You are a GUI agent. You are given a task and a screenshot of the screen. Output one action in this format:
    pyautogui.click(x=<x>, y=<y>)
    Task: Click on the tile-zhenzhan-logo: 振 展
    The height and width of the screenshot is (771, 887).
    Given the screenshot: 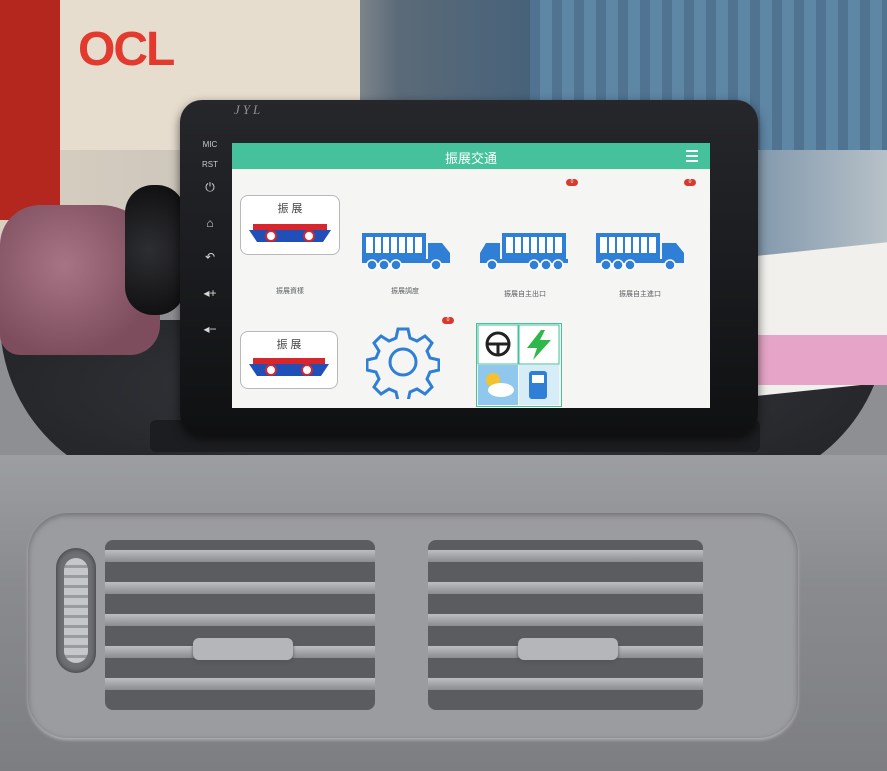 What is the action you would take?
    pyautogui.click(x=290, y=361)
    